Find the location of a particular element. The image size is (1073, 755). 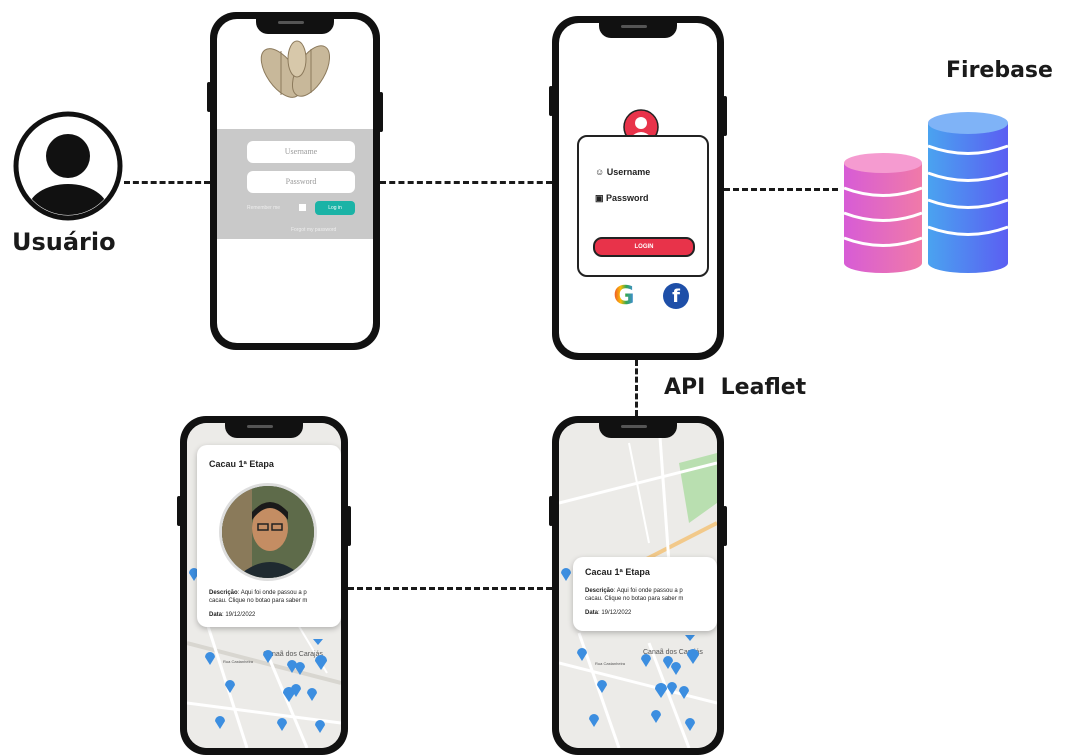

user-icon: ☺ is located at coordinates (600, 172).